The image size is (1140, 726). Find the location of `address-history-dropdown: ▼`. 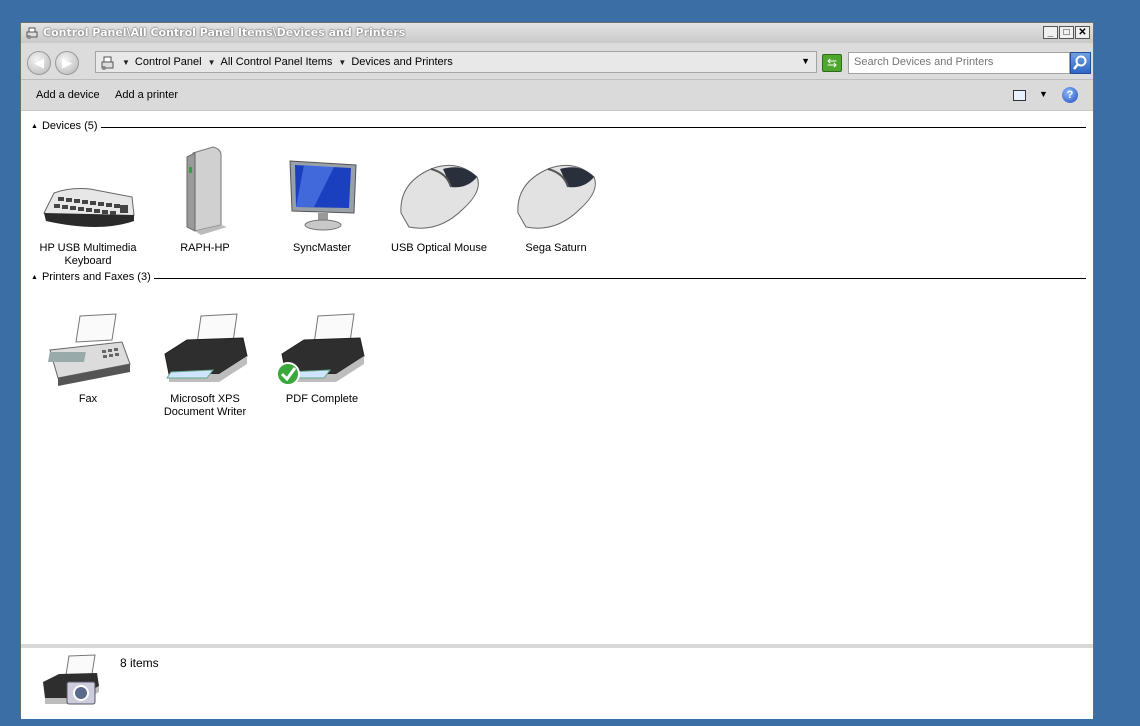

address-history-dropdown: ▼ is located at coordinates (805, 61).